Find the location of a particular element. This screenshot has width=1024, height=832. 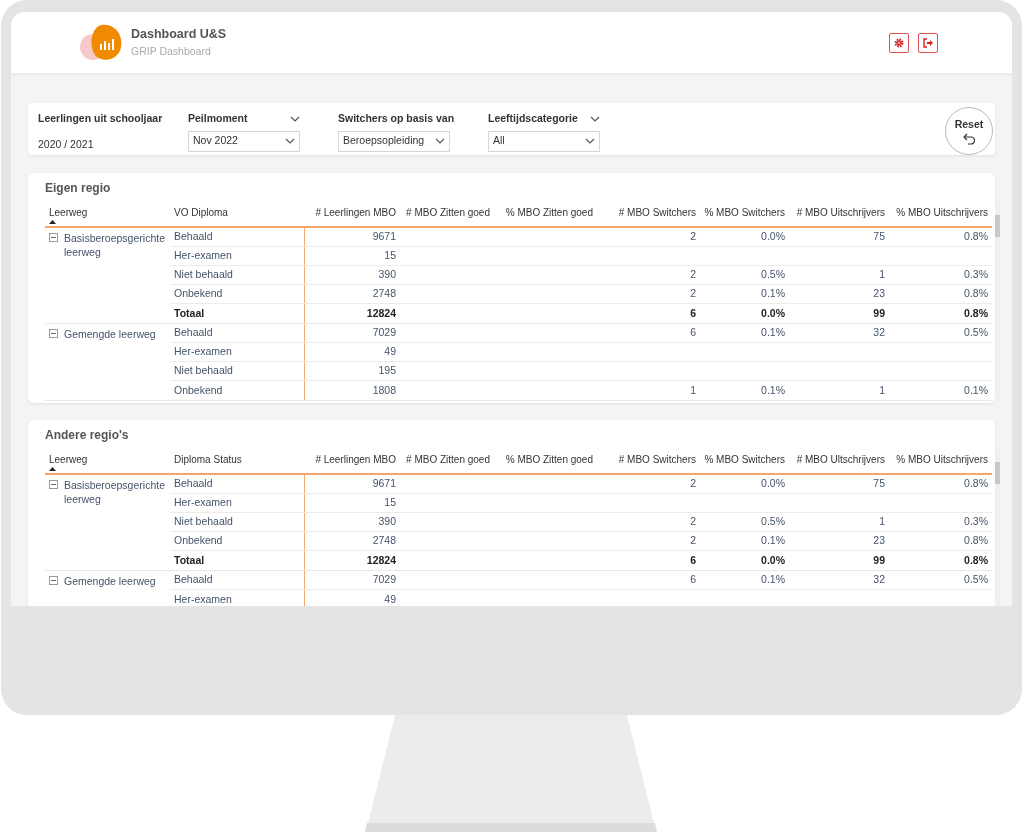

table-cell-text: 0.1% is located at coordinates (773, 390).